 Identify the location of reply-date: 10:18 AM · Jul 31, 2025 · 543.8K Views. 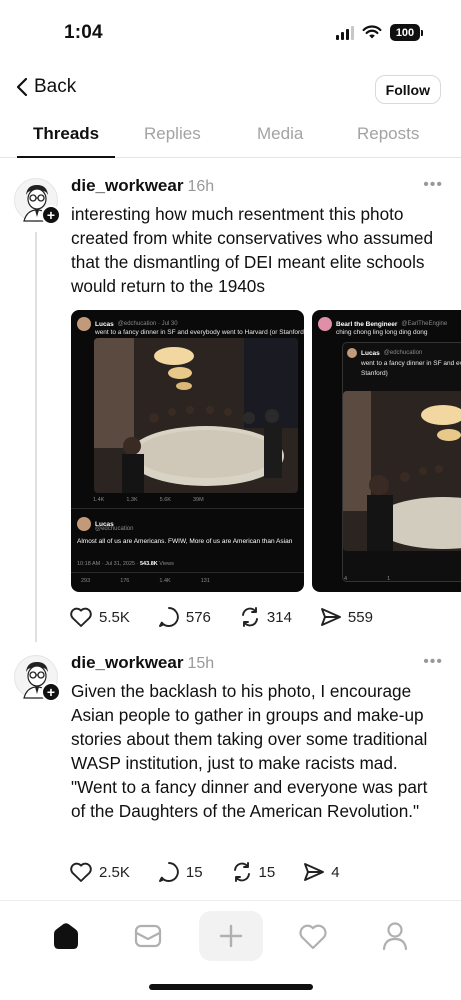
(125, 564).